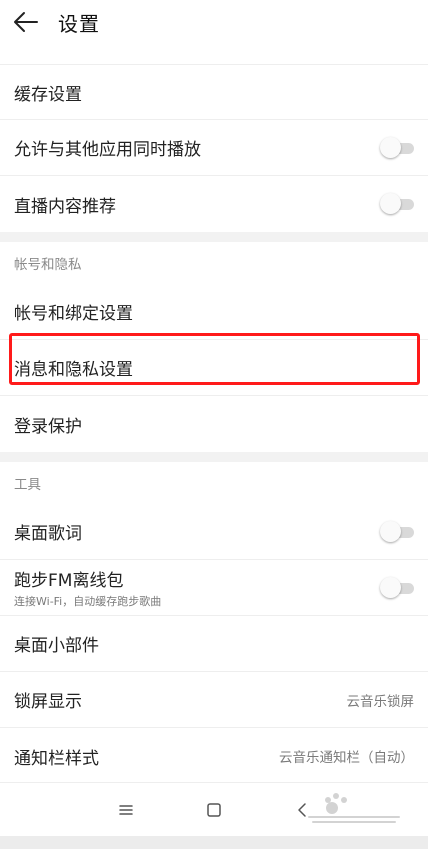 This screenshot has width=428, height=849. Describe the element at coordinates (56, 646) in the screenshot. I see `row-label: 桌面小部件` at that location.